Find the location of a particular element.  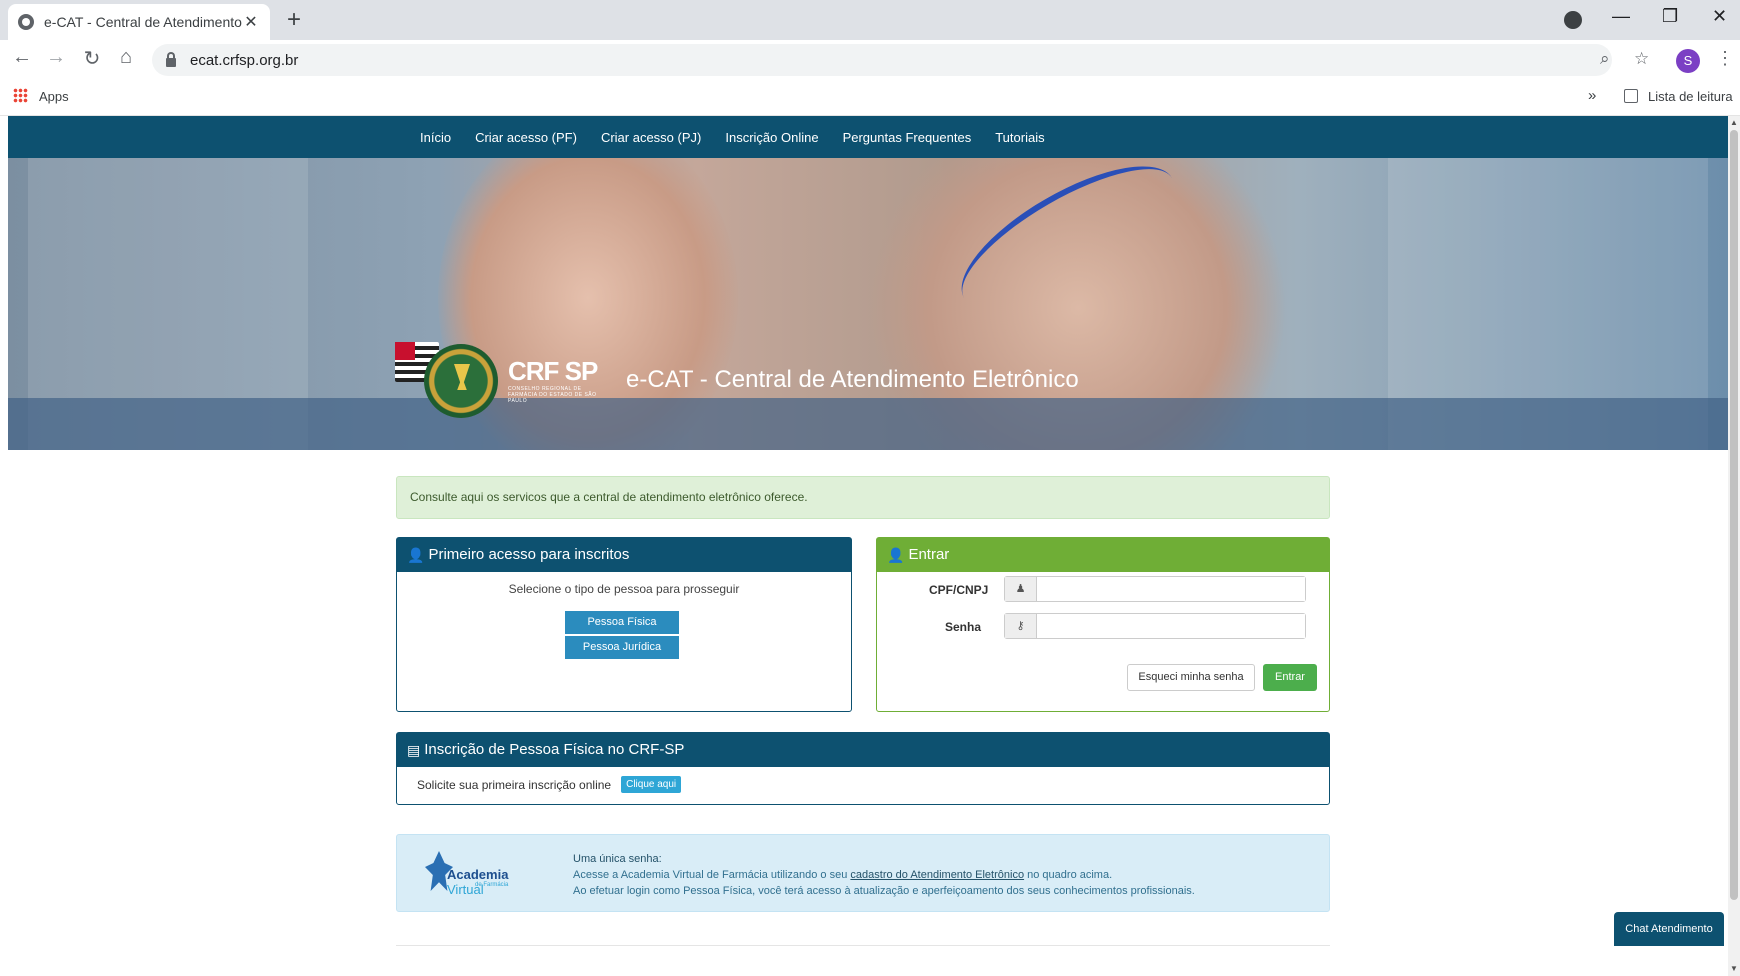

close-tab-icon: ✕ is located at coordinates (251, 22).